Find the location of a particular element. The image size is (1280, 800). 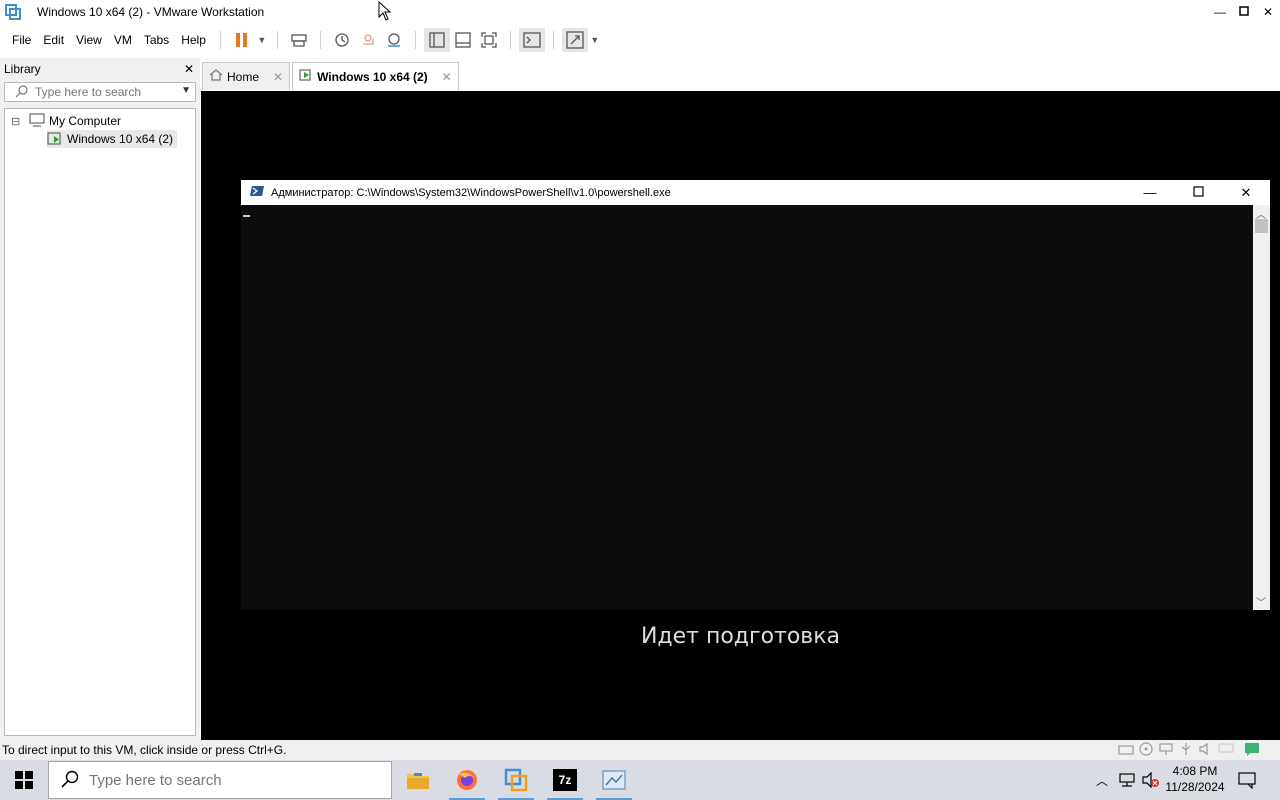

7zip-label: 7z is located at coordinates (565, 780).